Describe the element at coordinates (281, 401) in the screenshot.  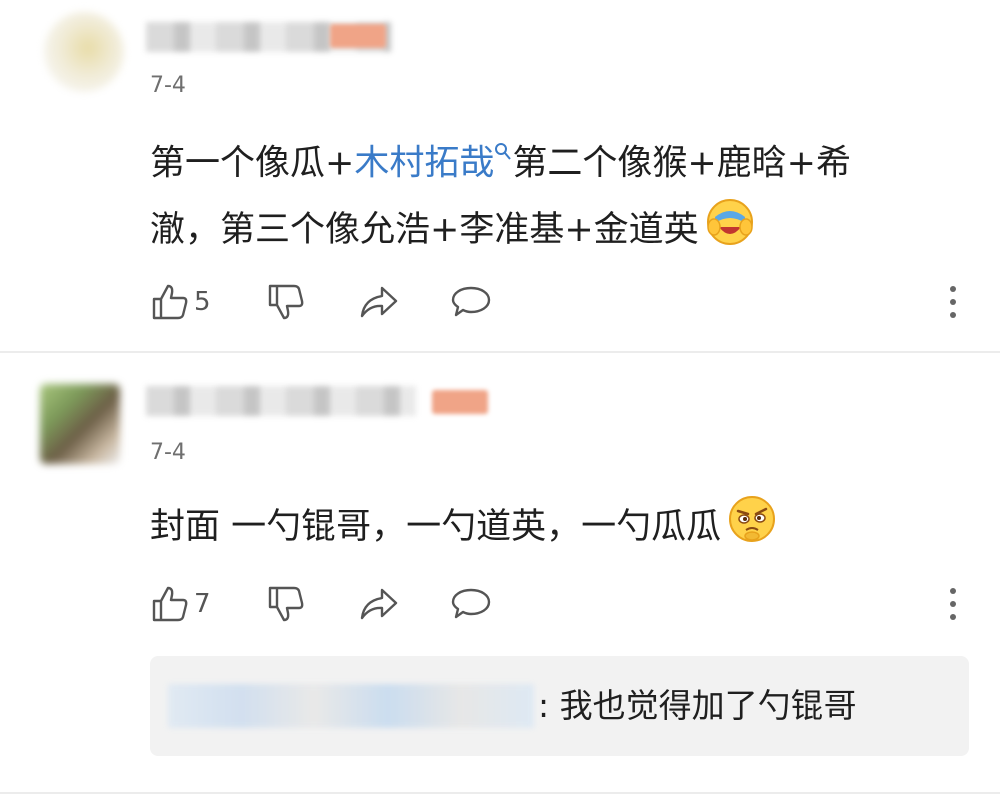
I see `username-blurred` at that location.